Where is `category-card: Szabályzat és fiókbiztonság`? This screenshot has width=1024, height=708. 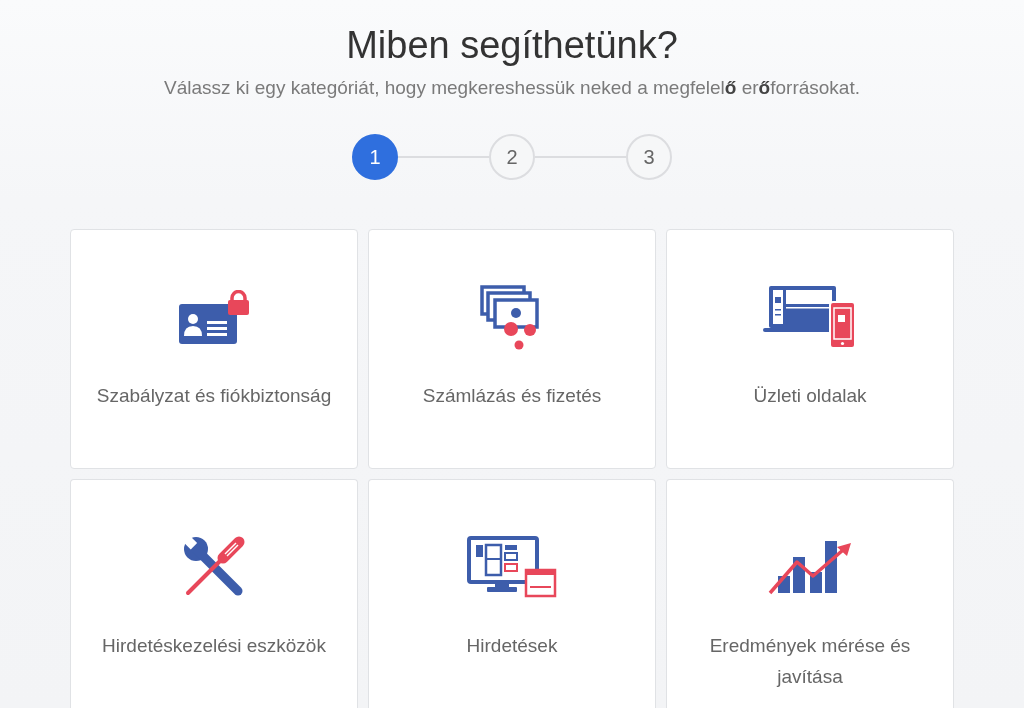
category-card: Szabályzat és fiókbiztonság is located at coordinates (214, 349).